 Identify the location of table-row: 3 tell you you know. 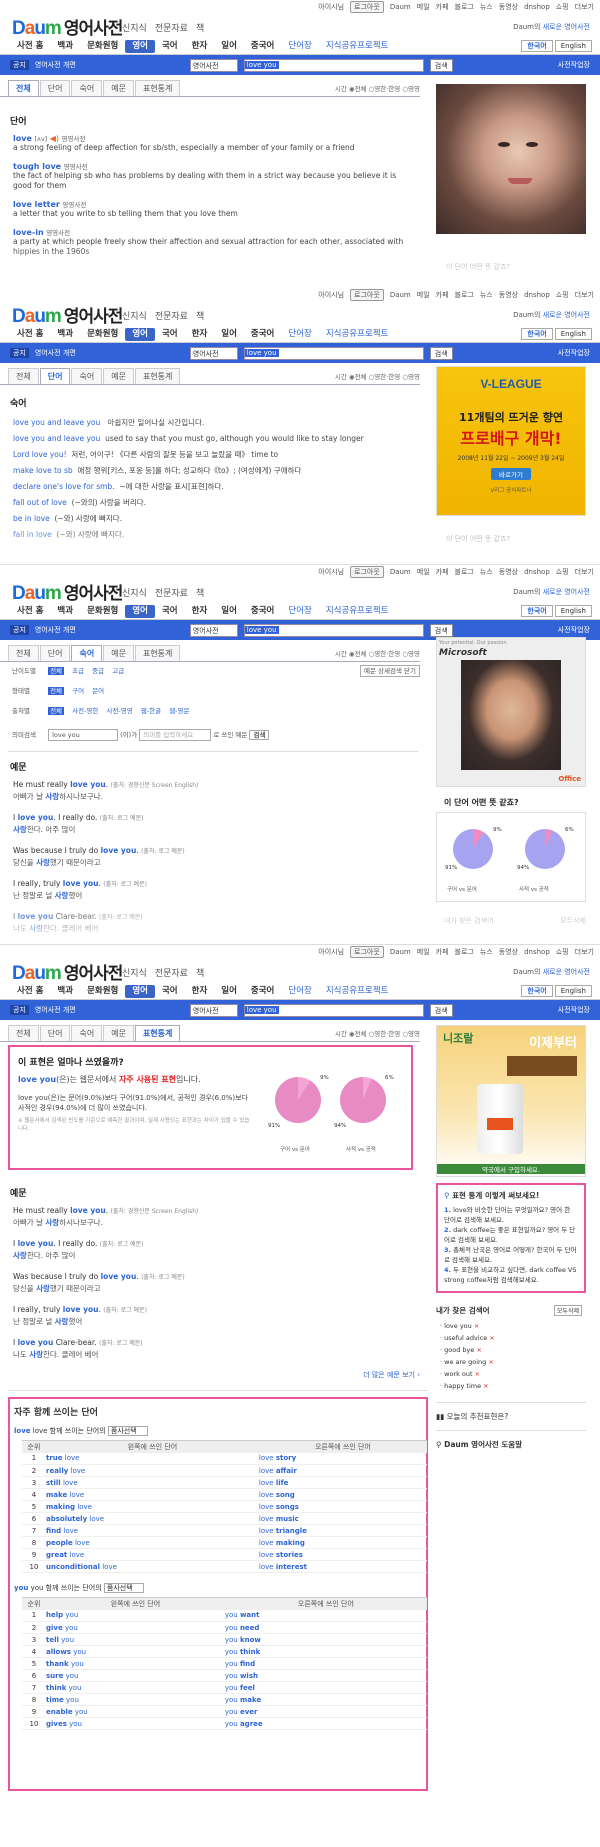
(224, 1639).